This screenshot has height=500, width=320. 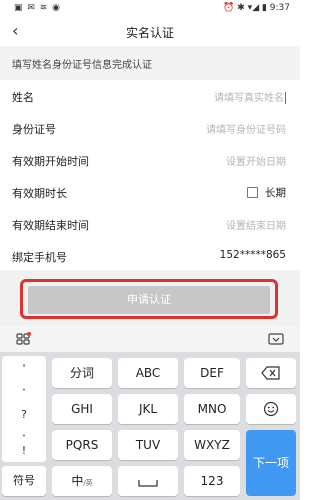 What do you see at coordinates (38, 8) in the screenshot?
I see `status-left-icons: ▣ ✉ ≋ ◉` at bounding box center [38, 8].